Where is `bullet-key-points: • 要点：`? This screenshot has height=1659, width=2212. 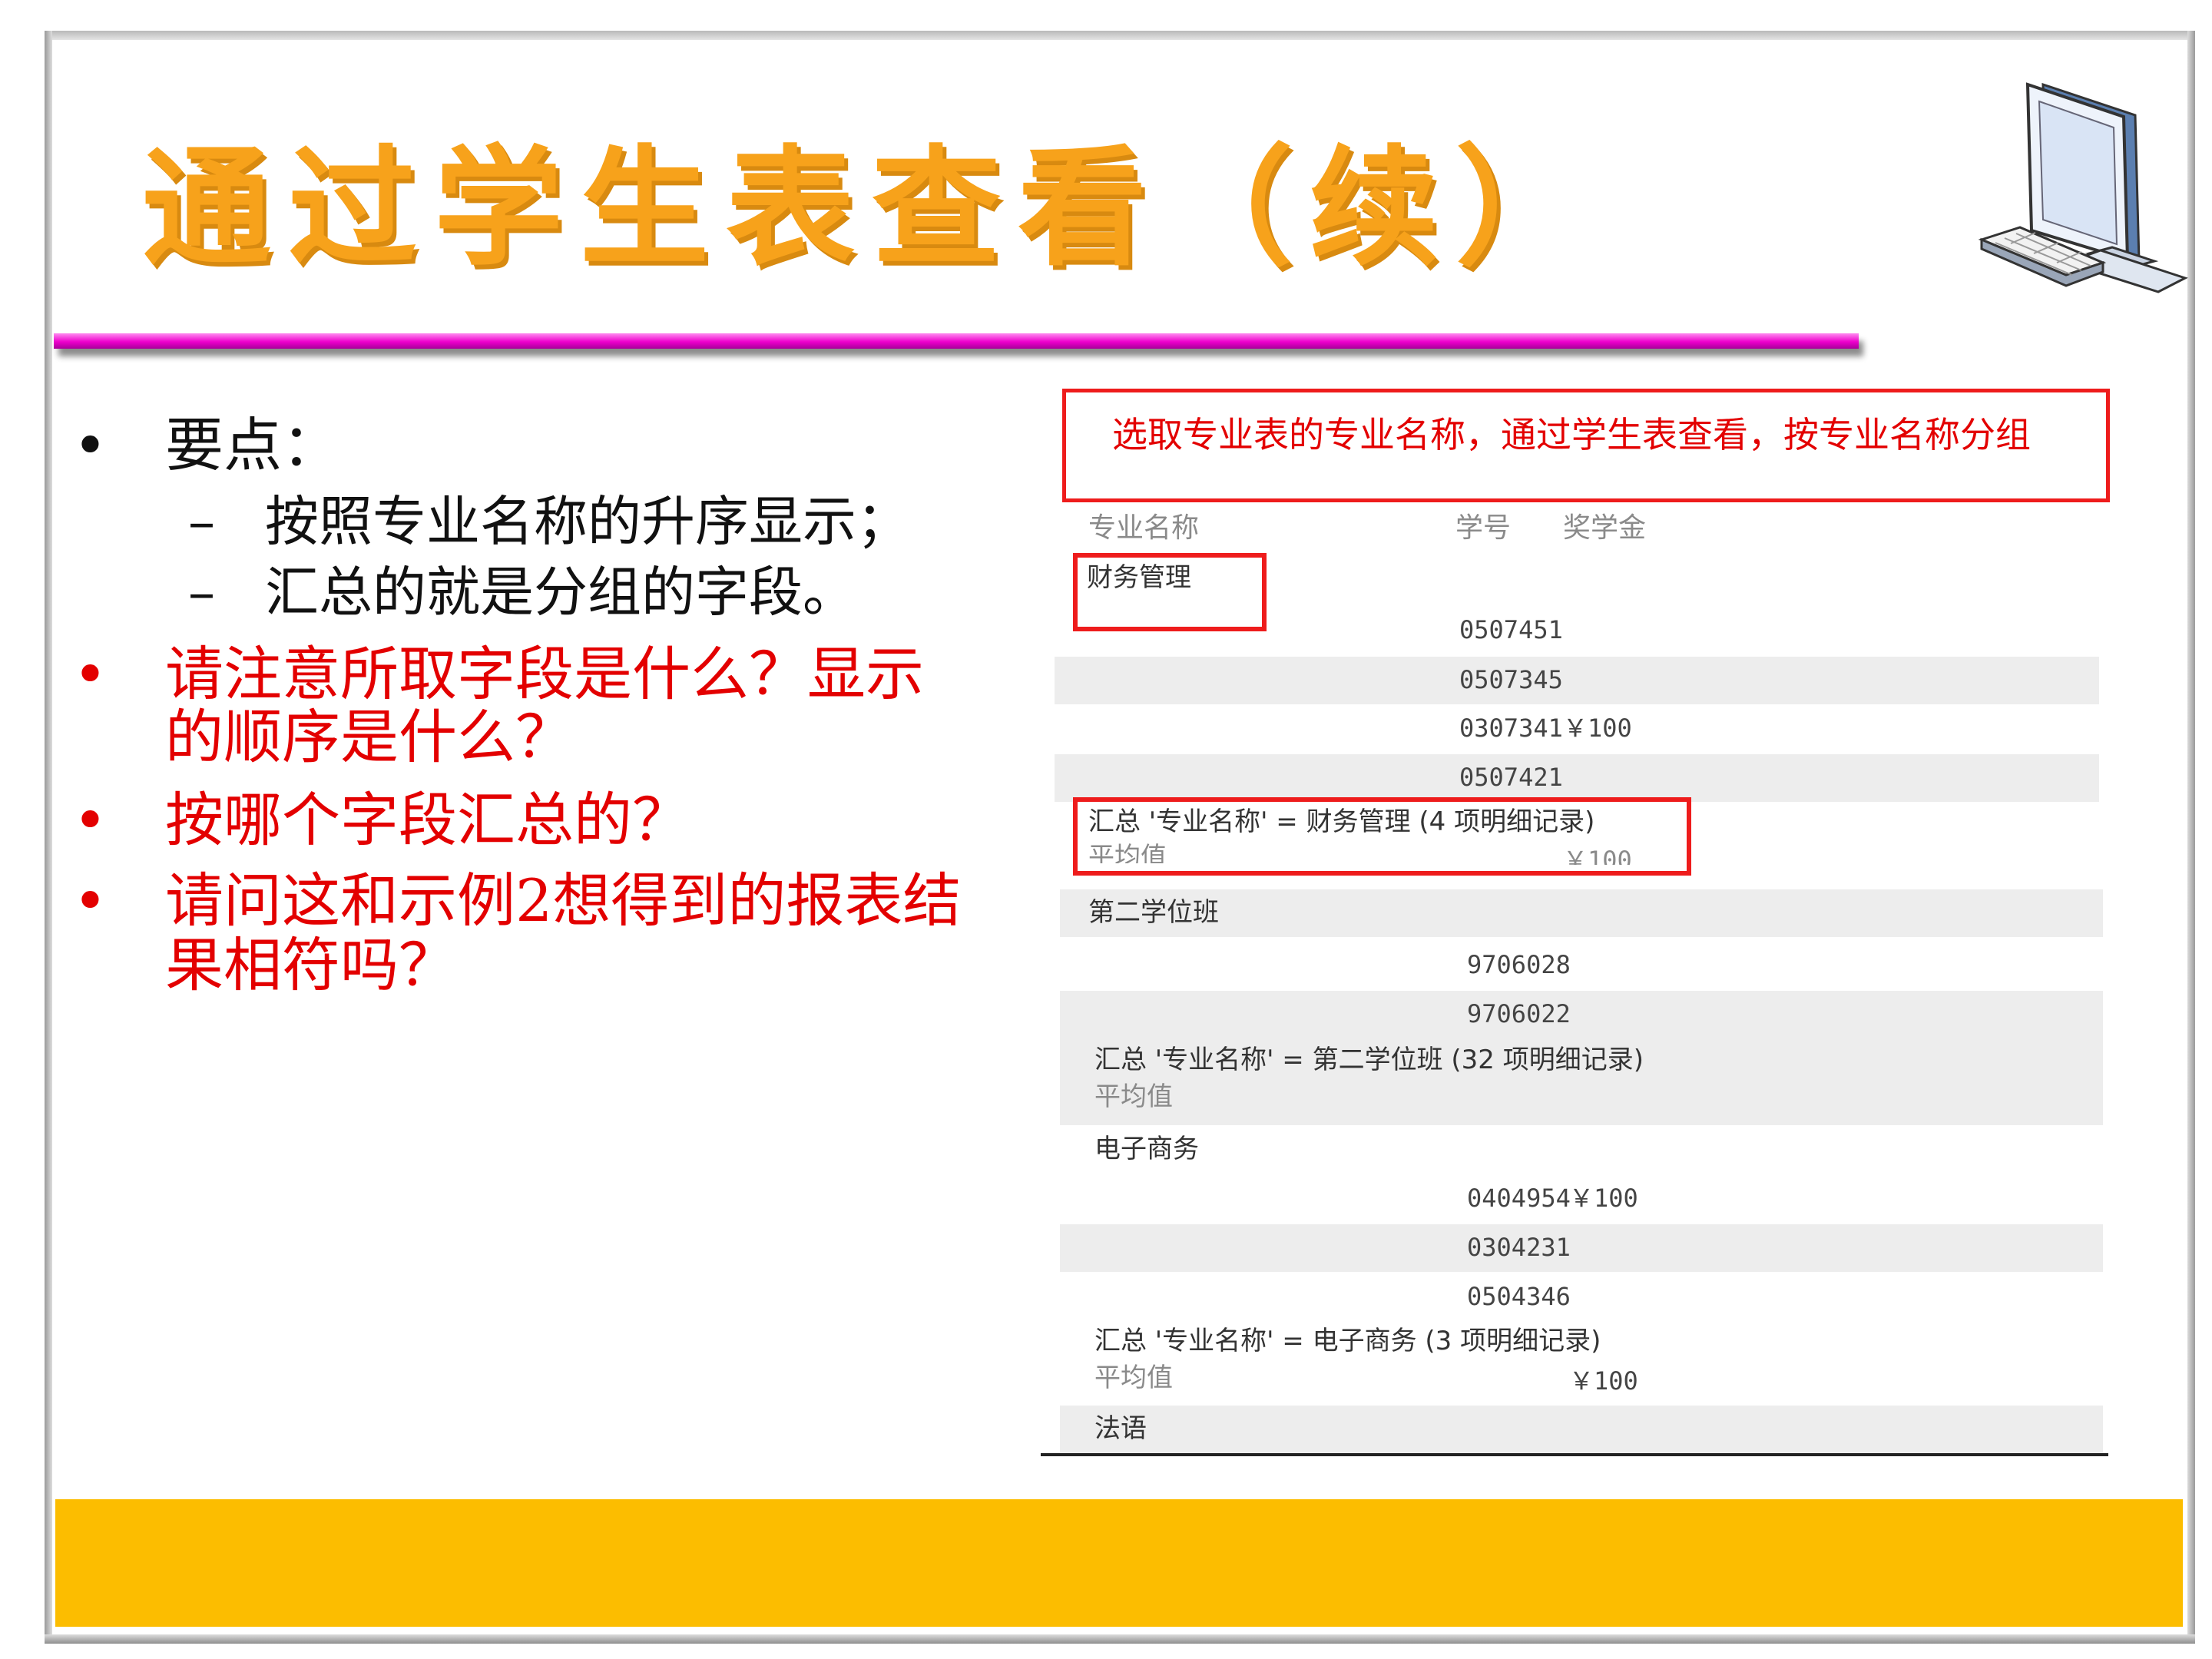 bullet-key-points: • 要点： is located at coordinates (553, 446).